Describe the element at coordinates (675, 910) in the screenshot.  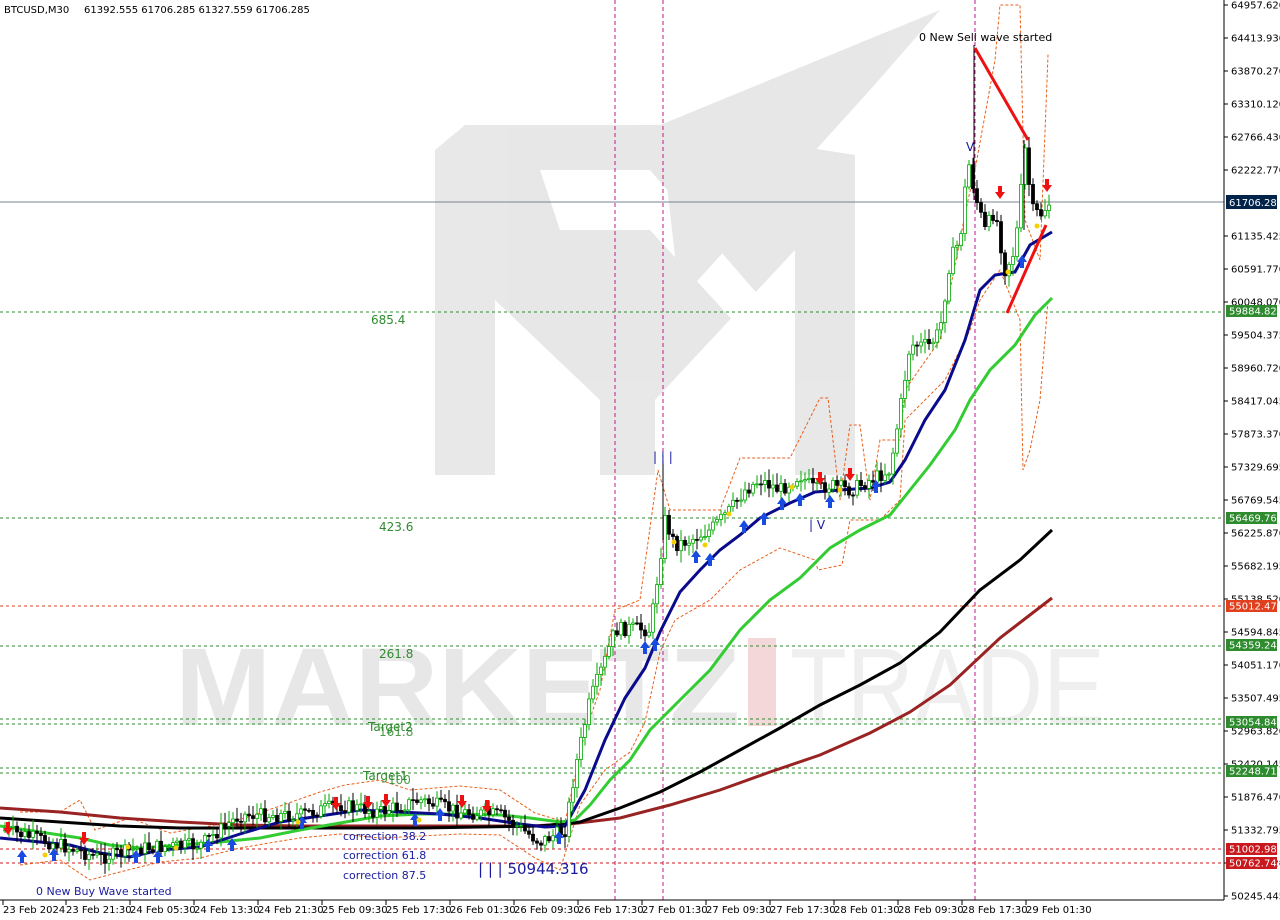
I see `time-tick-label: 27 Feb 01:30` at that location.